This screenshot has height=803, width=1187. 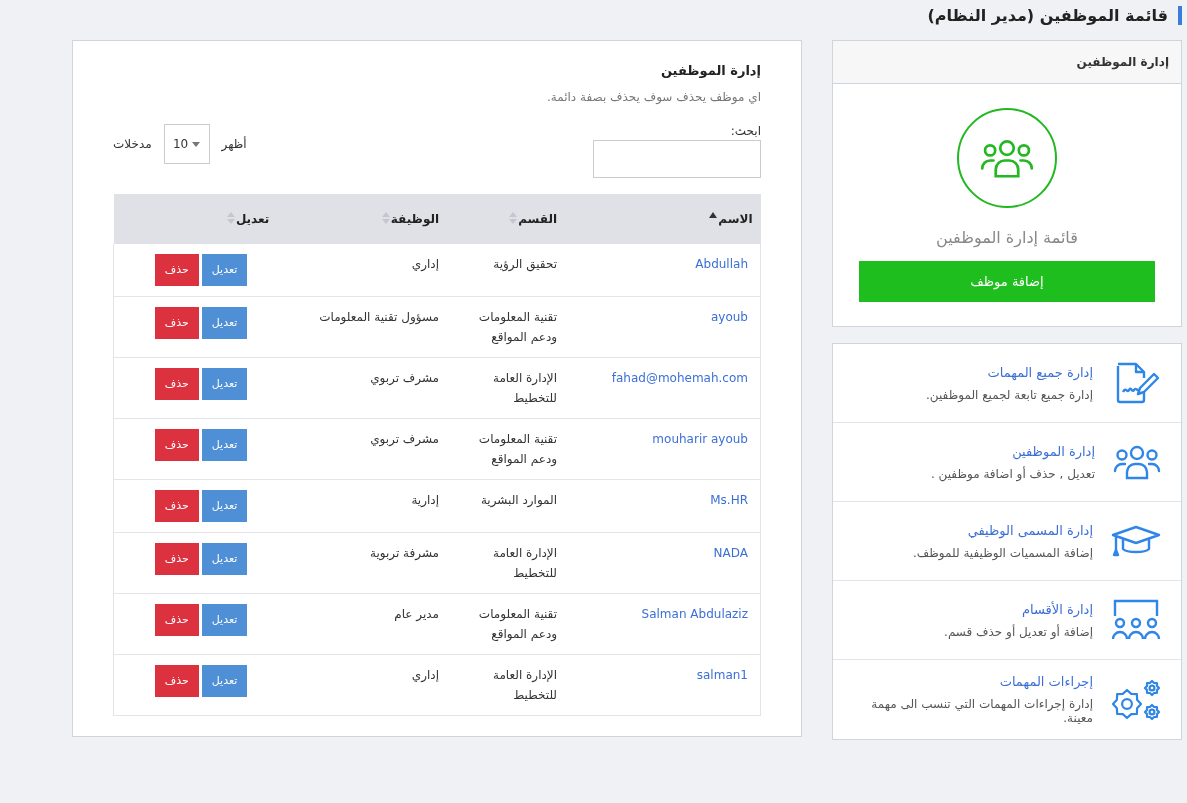 What do you see at coordinates (186, 144) in the screenshot?
I see `entries-dropdown: 10` at bounding box center [186, 144].